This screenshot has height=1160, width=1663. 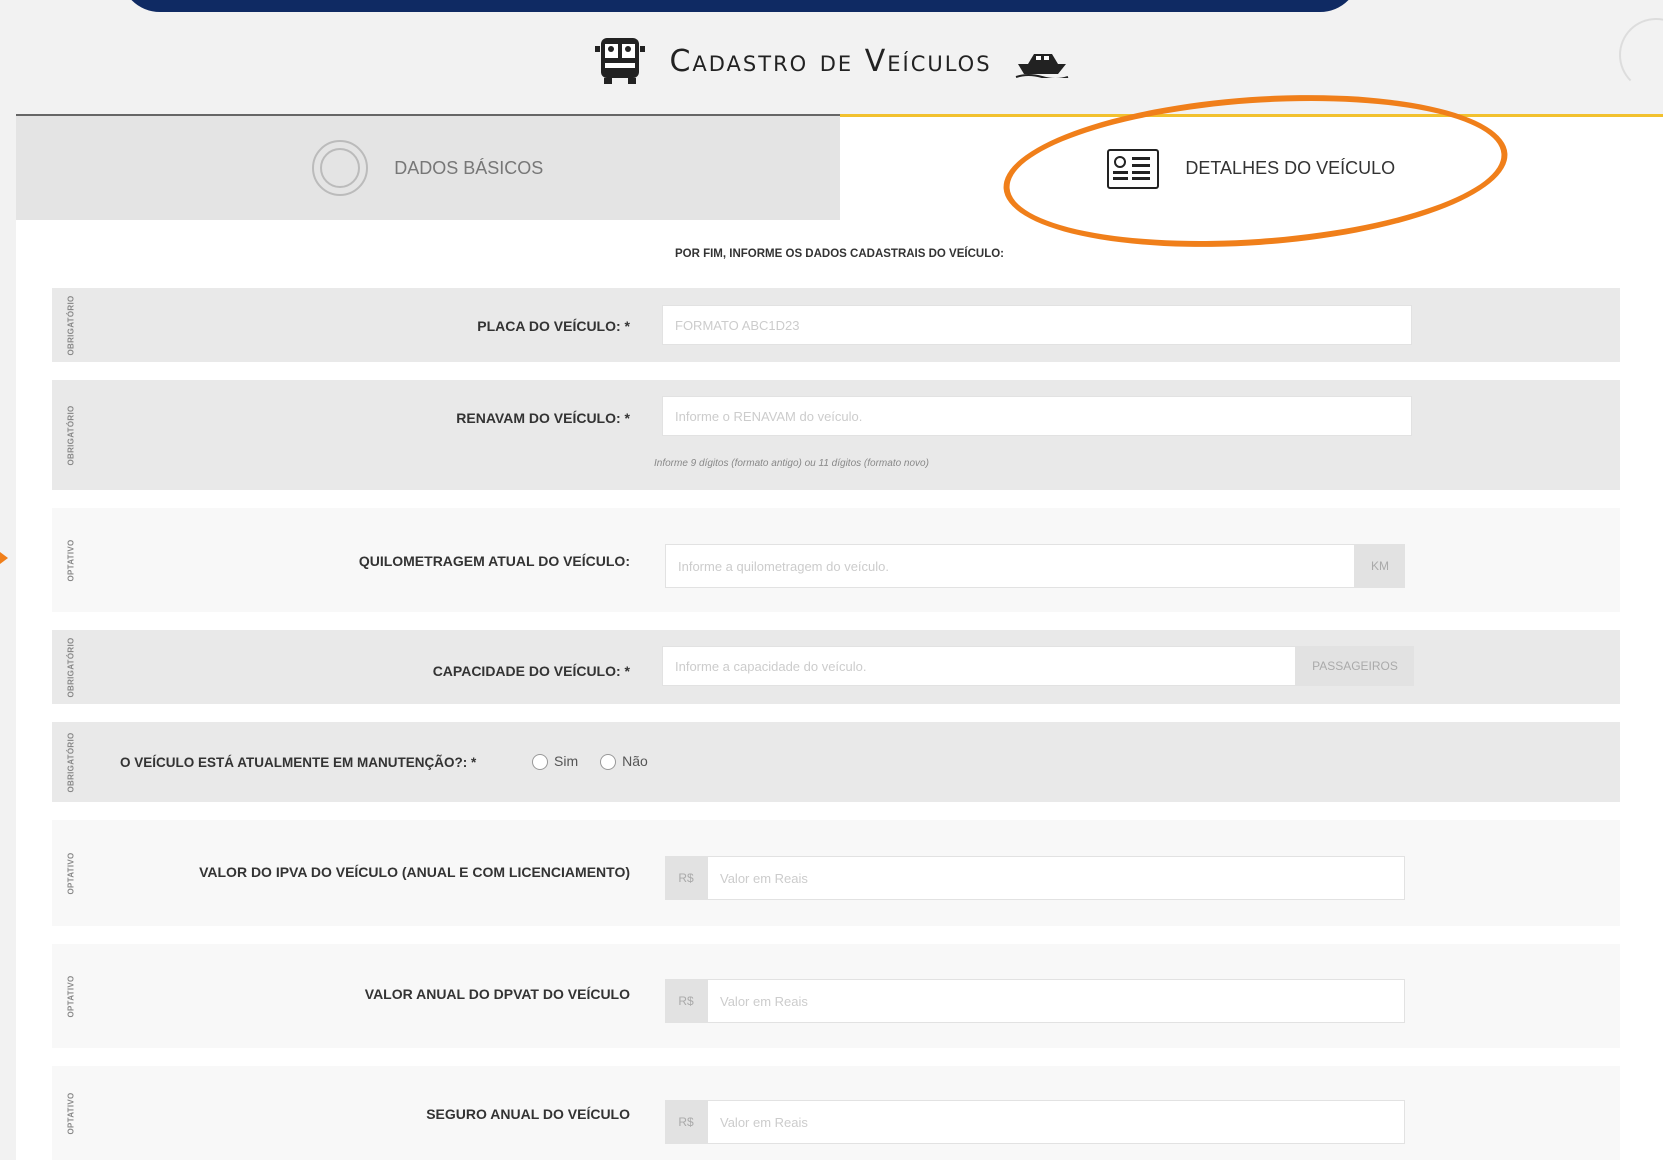 I want to click on radio-nao-circle, so click(x=608, y=761).